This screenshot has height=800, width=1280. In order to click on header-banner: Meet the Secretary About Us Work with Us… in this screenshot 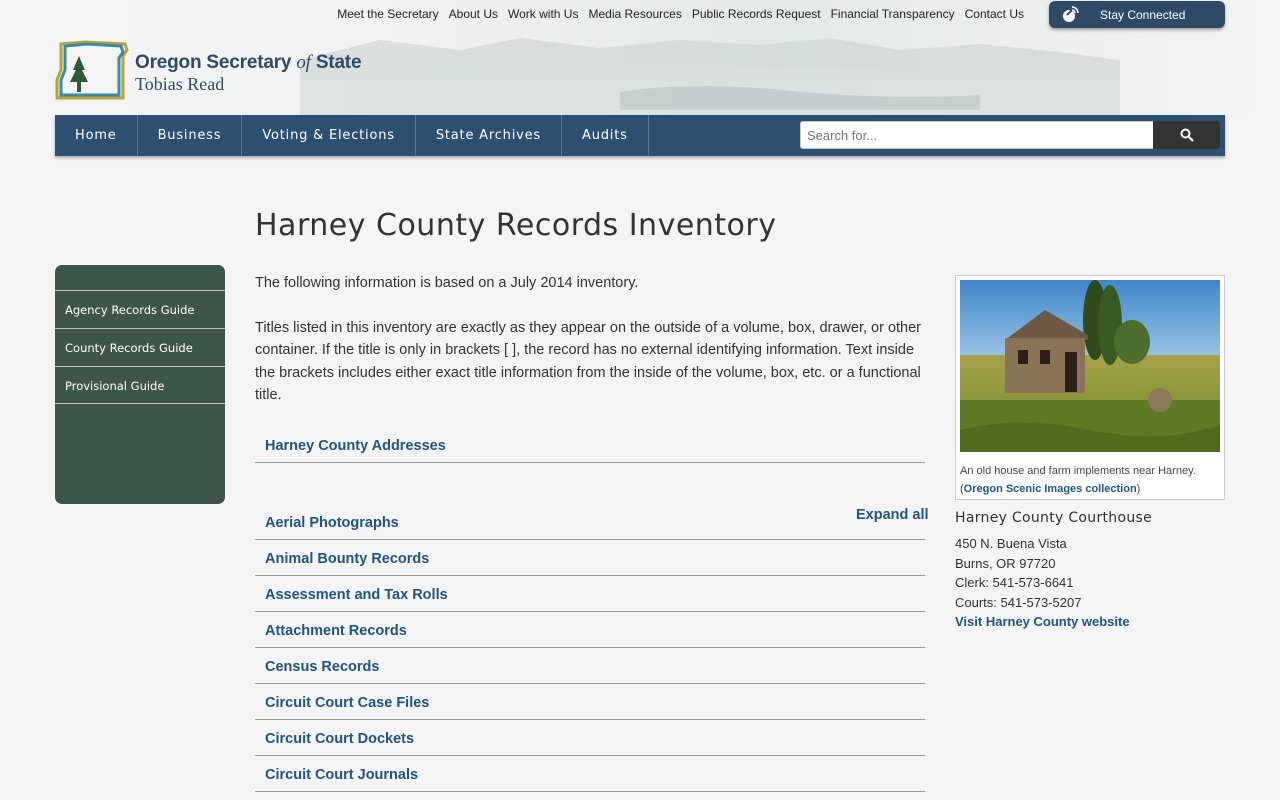, I will do `click(640, 59)`.